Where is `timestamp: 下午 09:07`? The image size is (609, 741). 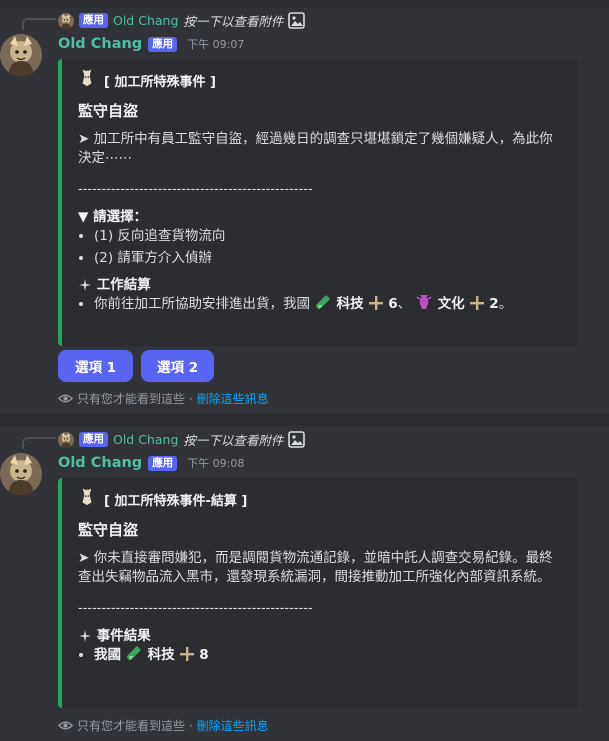
timestamp: 下午 09:07 is located at coordinates (216, 44).